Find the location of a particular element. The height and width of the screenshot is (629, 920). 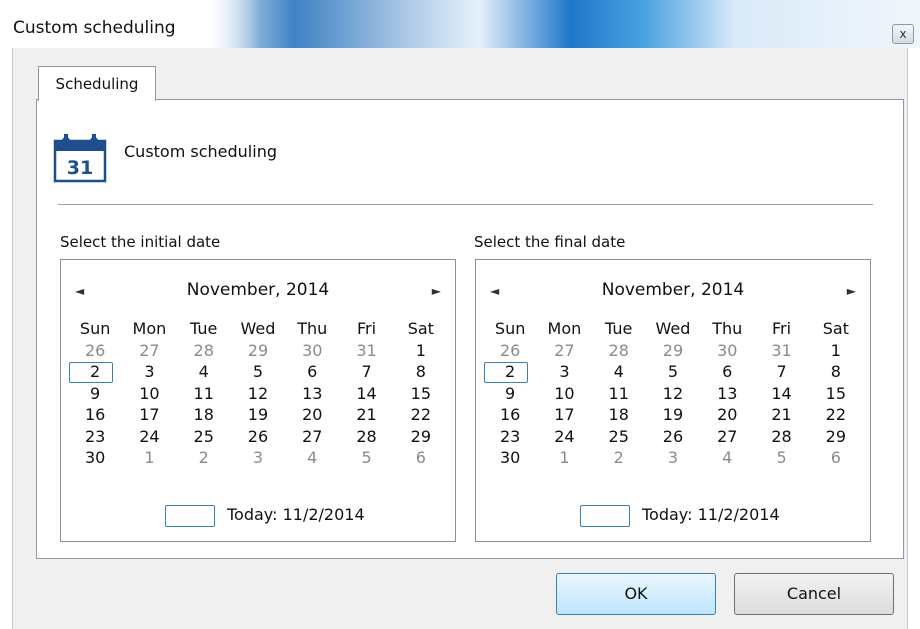

tab-scheduling: Scheduling is located at coordinates (97, 83).